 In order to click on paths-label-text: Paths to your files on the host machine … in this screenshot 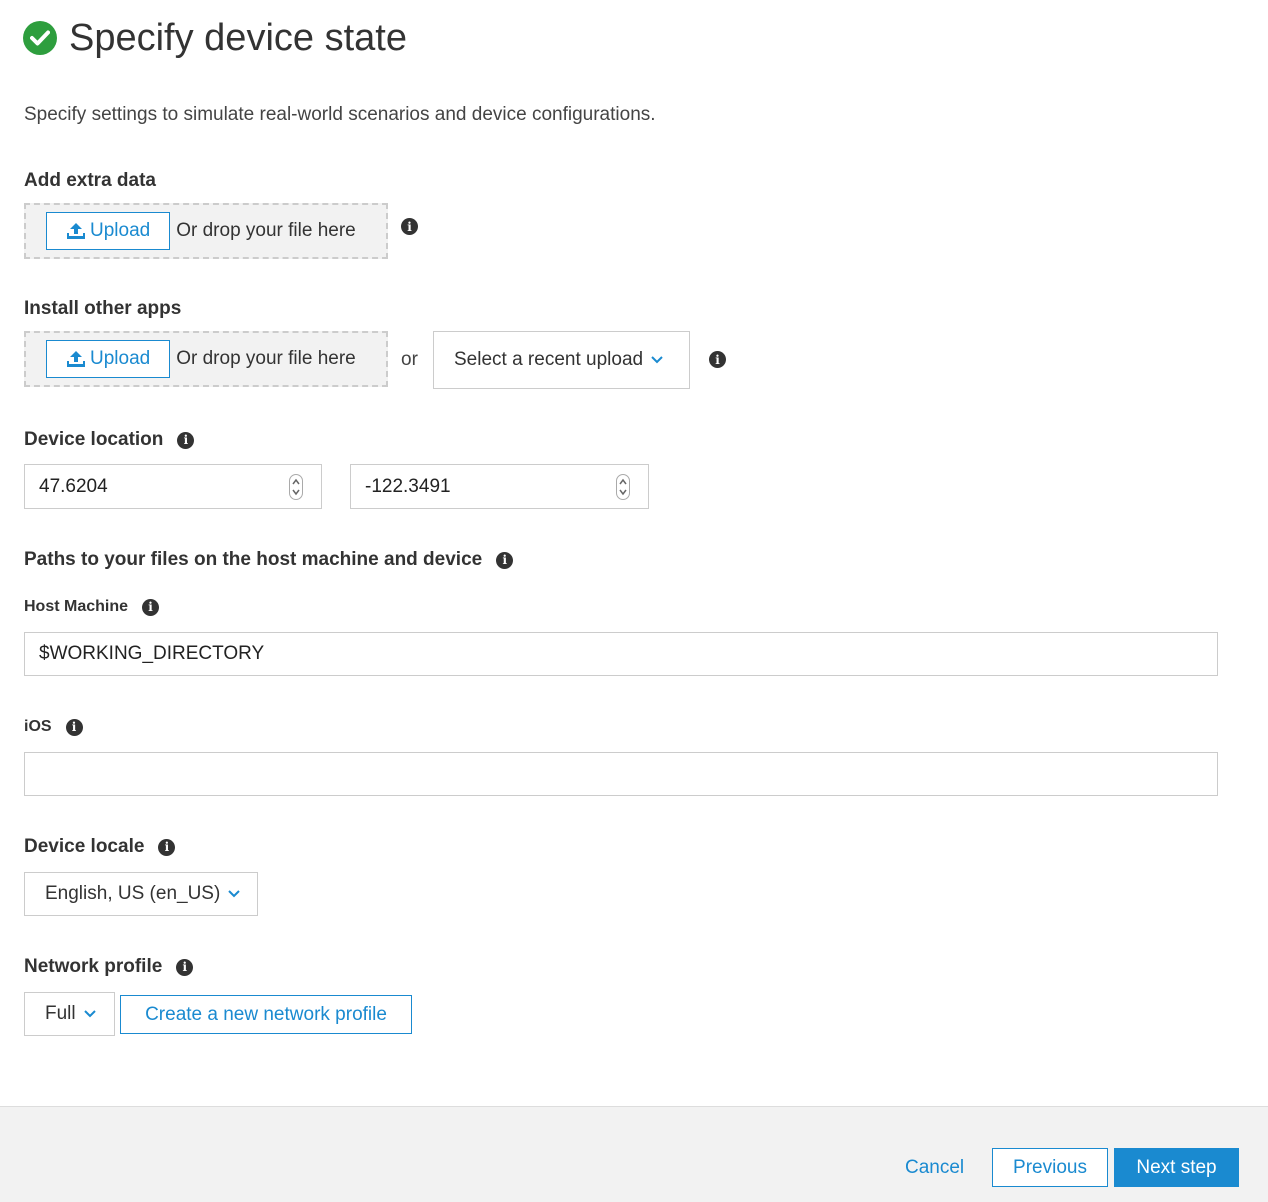, I will do `click(253, 559)`.